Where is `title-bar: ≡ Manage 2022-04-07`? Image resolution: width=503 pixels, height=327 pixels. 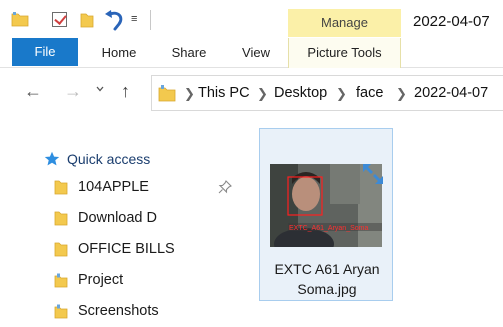
title-bar: ≡ Manage 2022-04-07 is located at coordinates (251, 19).